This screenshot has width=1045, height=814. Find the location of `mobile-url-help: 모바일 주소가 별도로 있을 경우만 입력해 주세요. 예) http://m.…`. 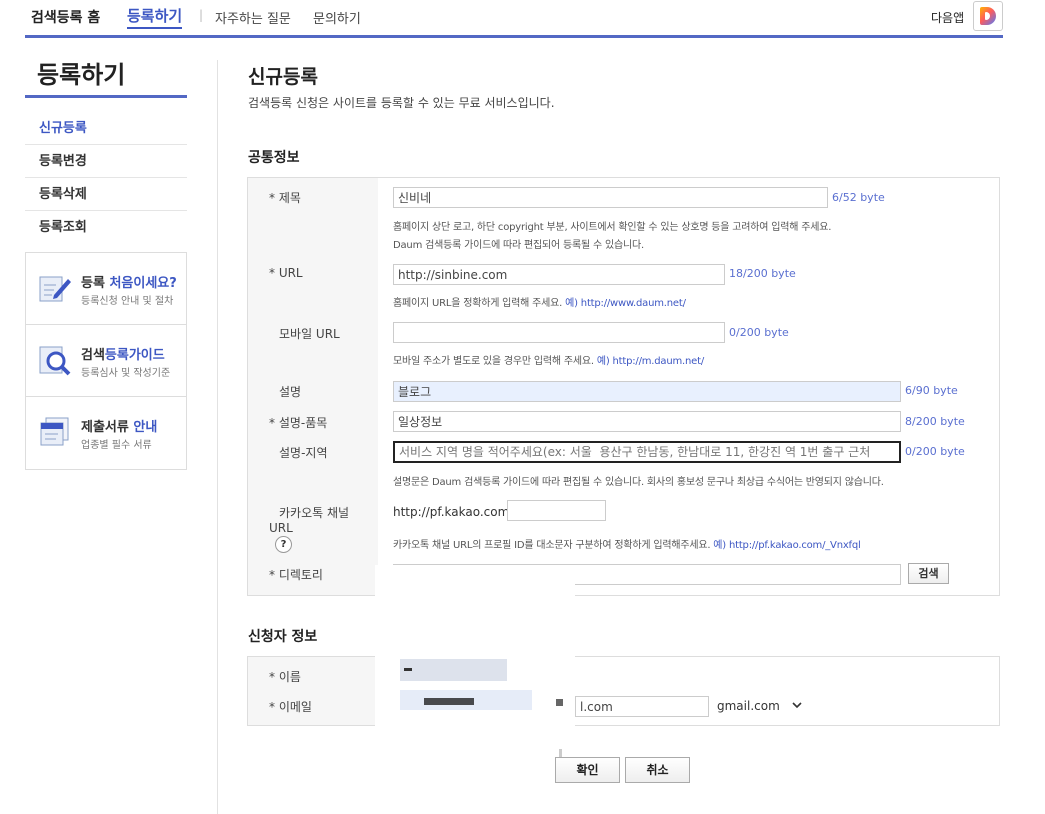

mobile-url-help: 모바일 주소가 별도로 있을 경우만 입력해 주세요. 예) http://m.… is located at coordinates (548, 361).